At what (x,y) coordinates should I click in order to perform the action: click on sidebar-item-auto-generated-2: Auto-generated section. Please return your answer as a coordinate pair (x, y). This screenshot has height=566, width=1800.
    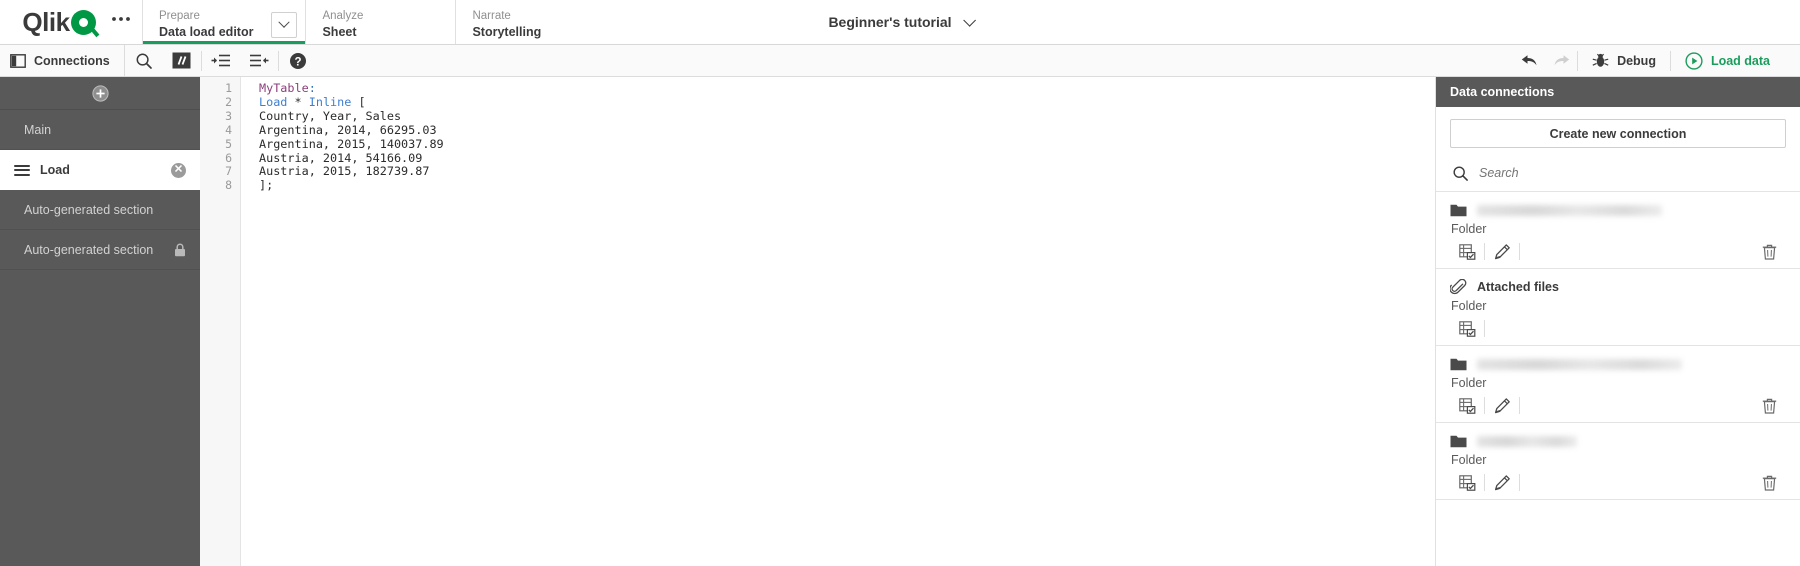
    Looking at the image, I should click on (100, 250).